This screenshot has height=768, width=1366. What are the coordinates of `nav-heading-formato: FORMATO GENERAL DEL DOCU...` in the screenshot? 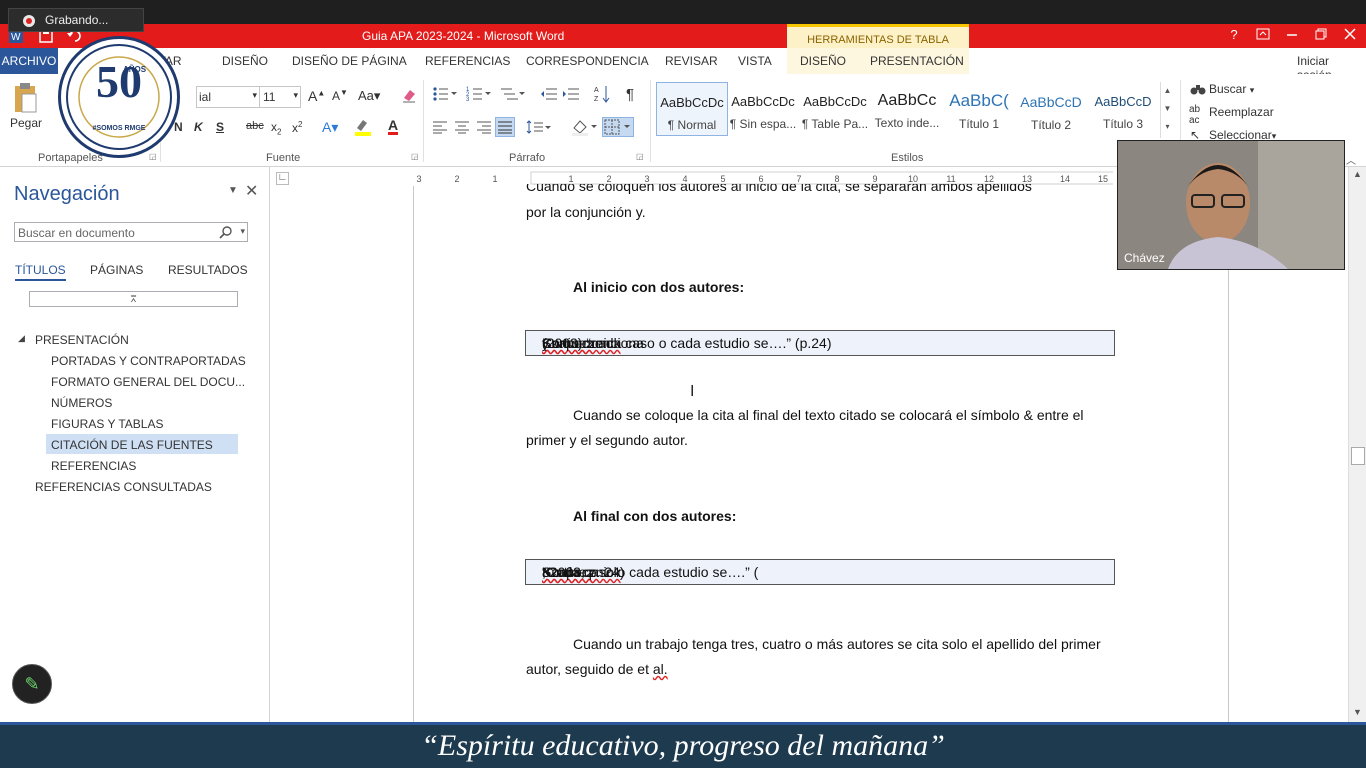 It's located at (148, 382).